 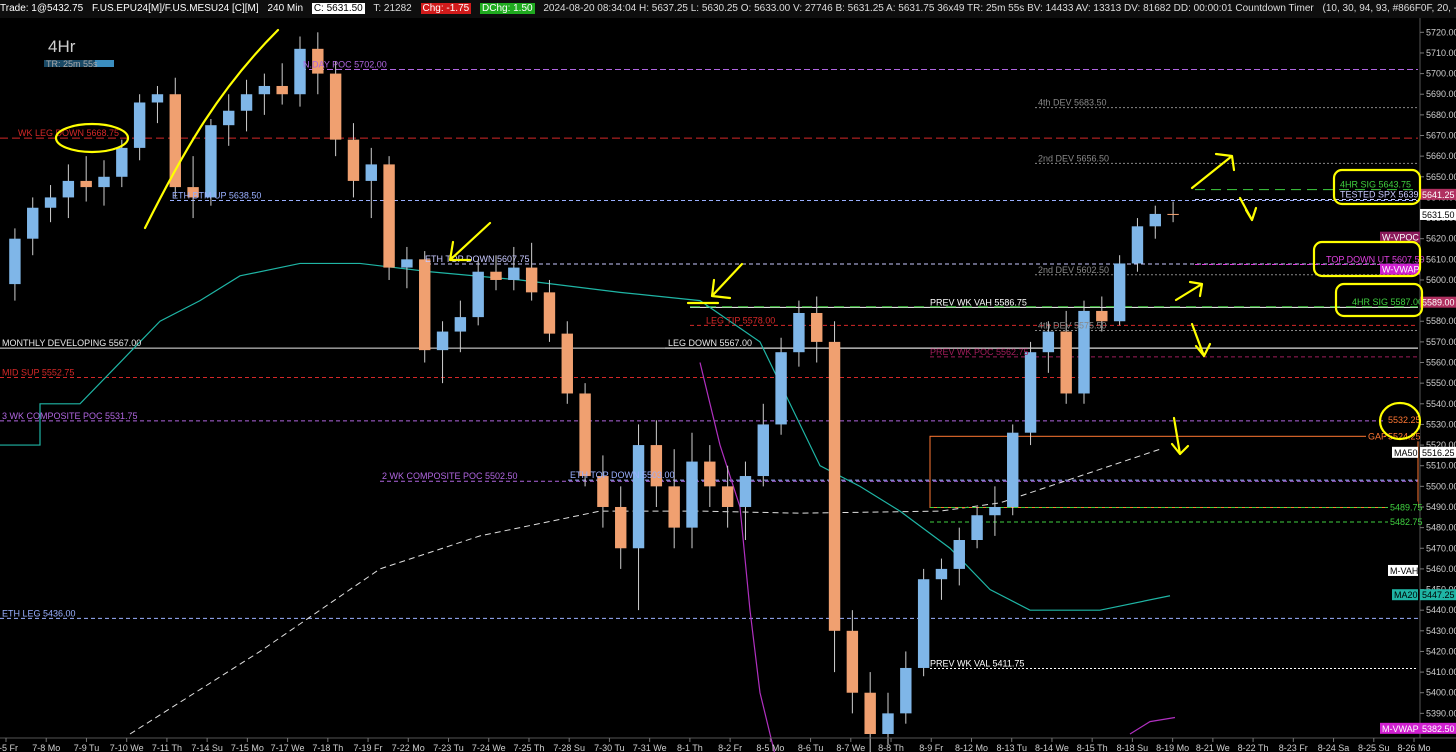 What do you see at coordinates (1441, 363) in the screenshot?
I see `price-tick-label: 5560.00` at bounding box center [1441, 363].